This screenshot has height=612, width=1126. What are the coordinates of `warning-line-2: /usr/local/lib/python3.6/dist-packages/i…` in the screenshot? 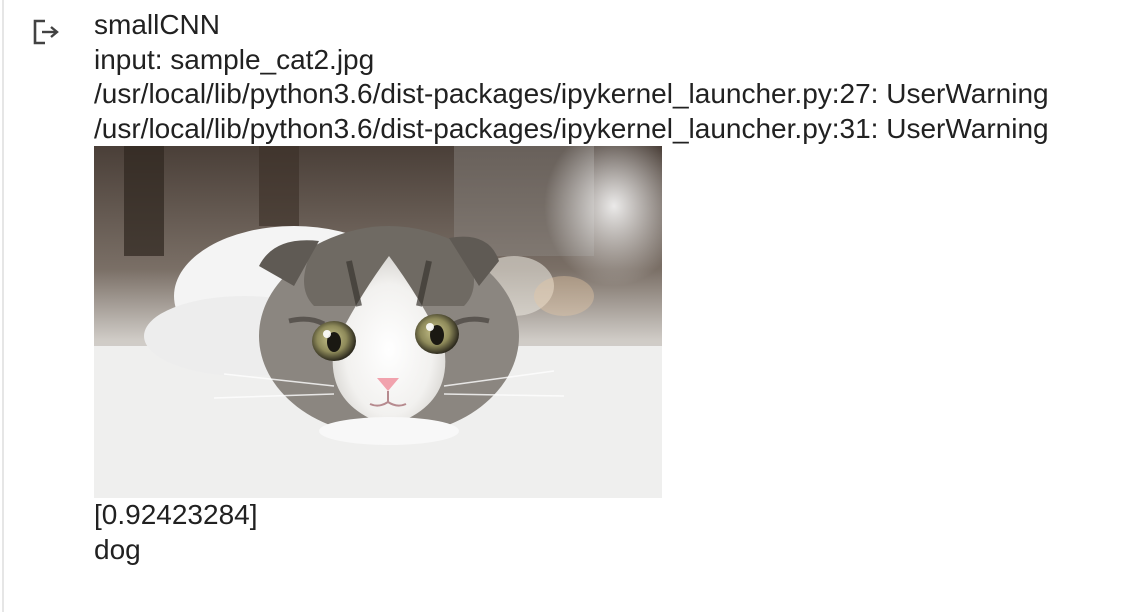 It's located at (571, 128).